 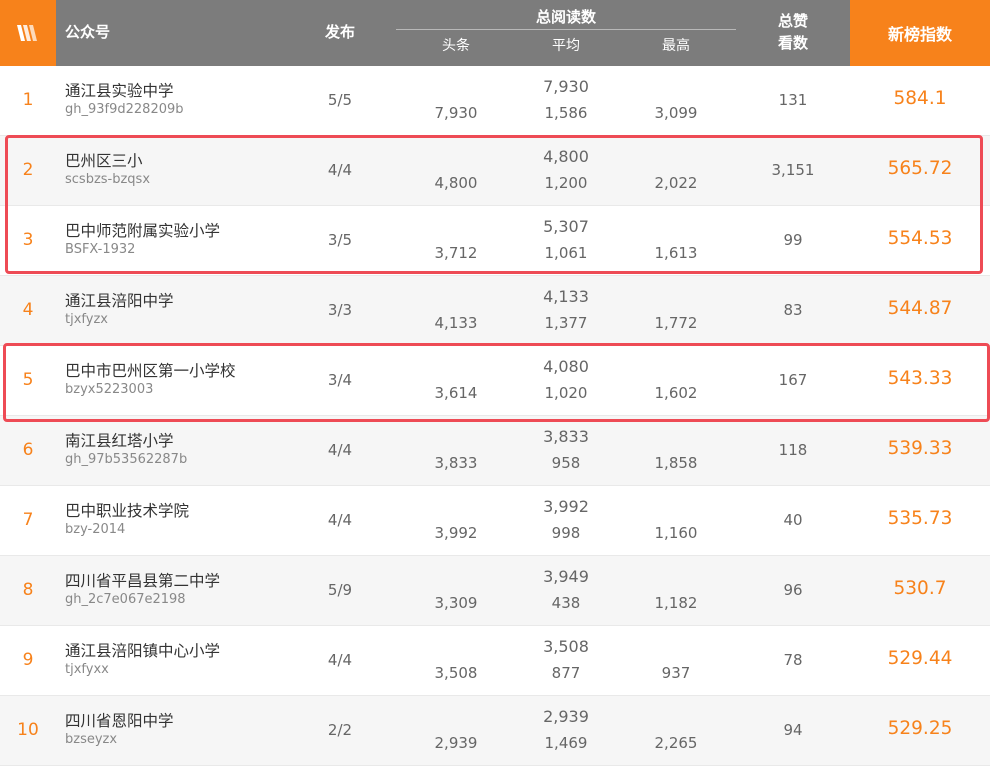 I want to click on account-id: gh_2c7e067e2198, so click(x=125, y=599).